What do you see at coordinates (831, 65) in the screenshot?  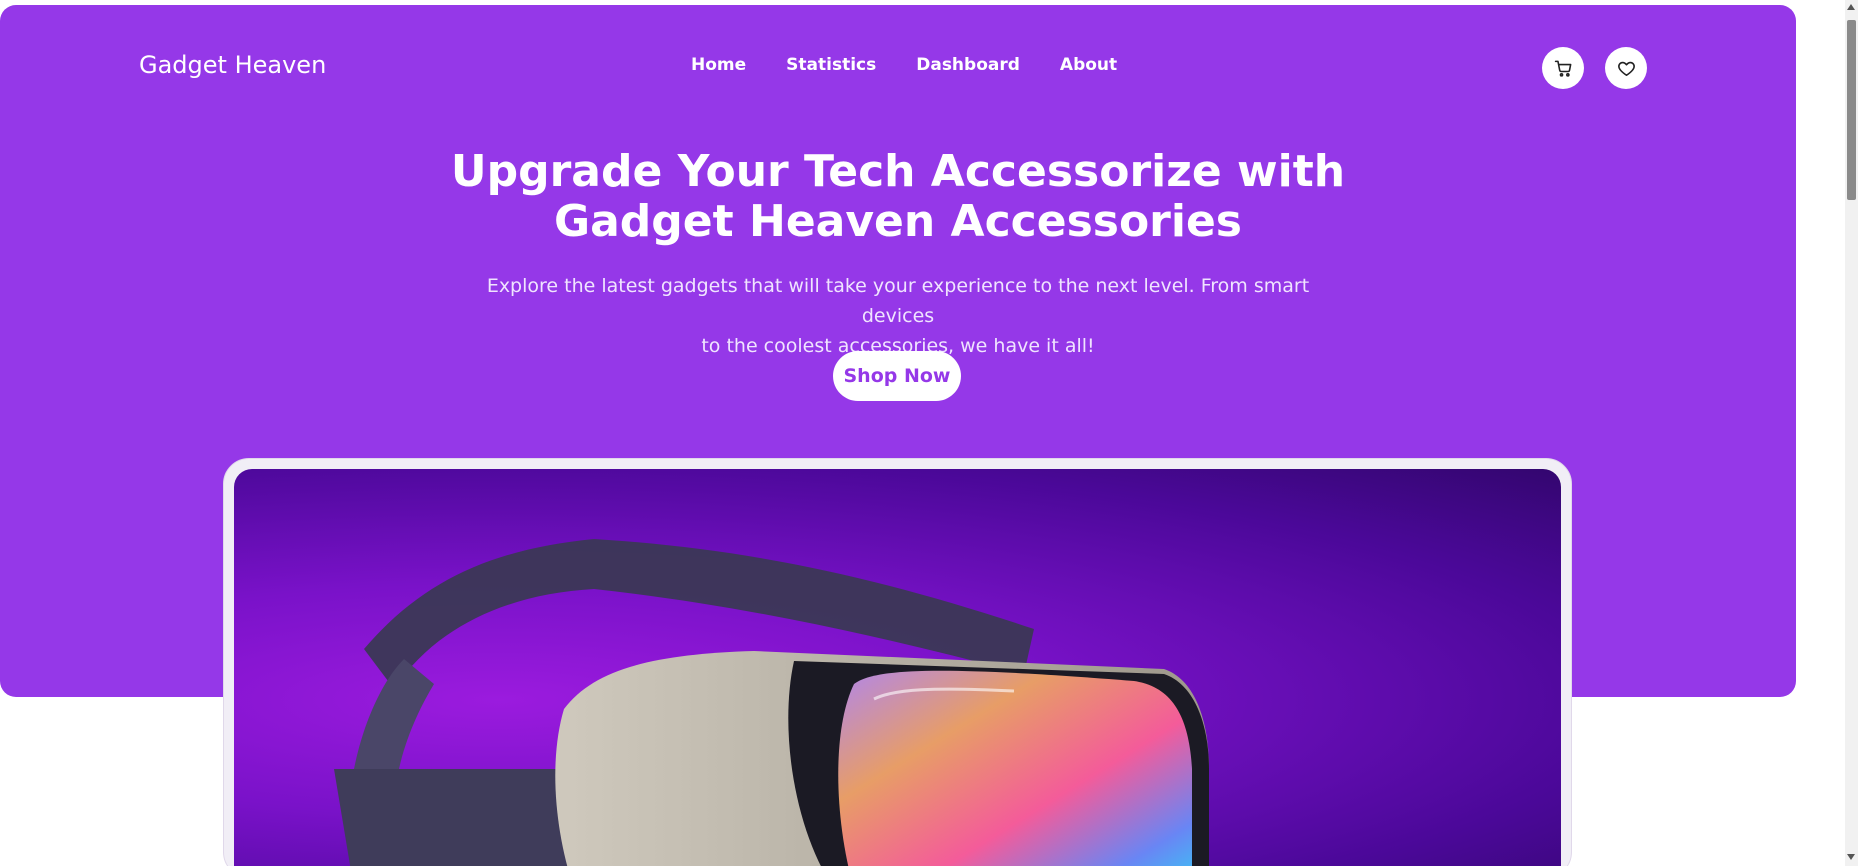 I see `nav-link-statistics: Statistics` at bounding box center [831, 65].